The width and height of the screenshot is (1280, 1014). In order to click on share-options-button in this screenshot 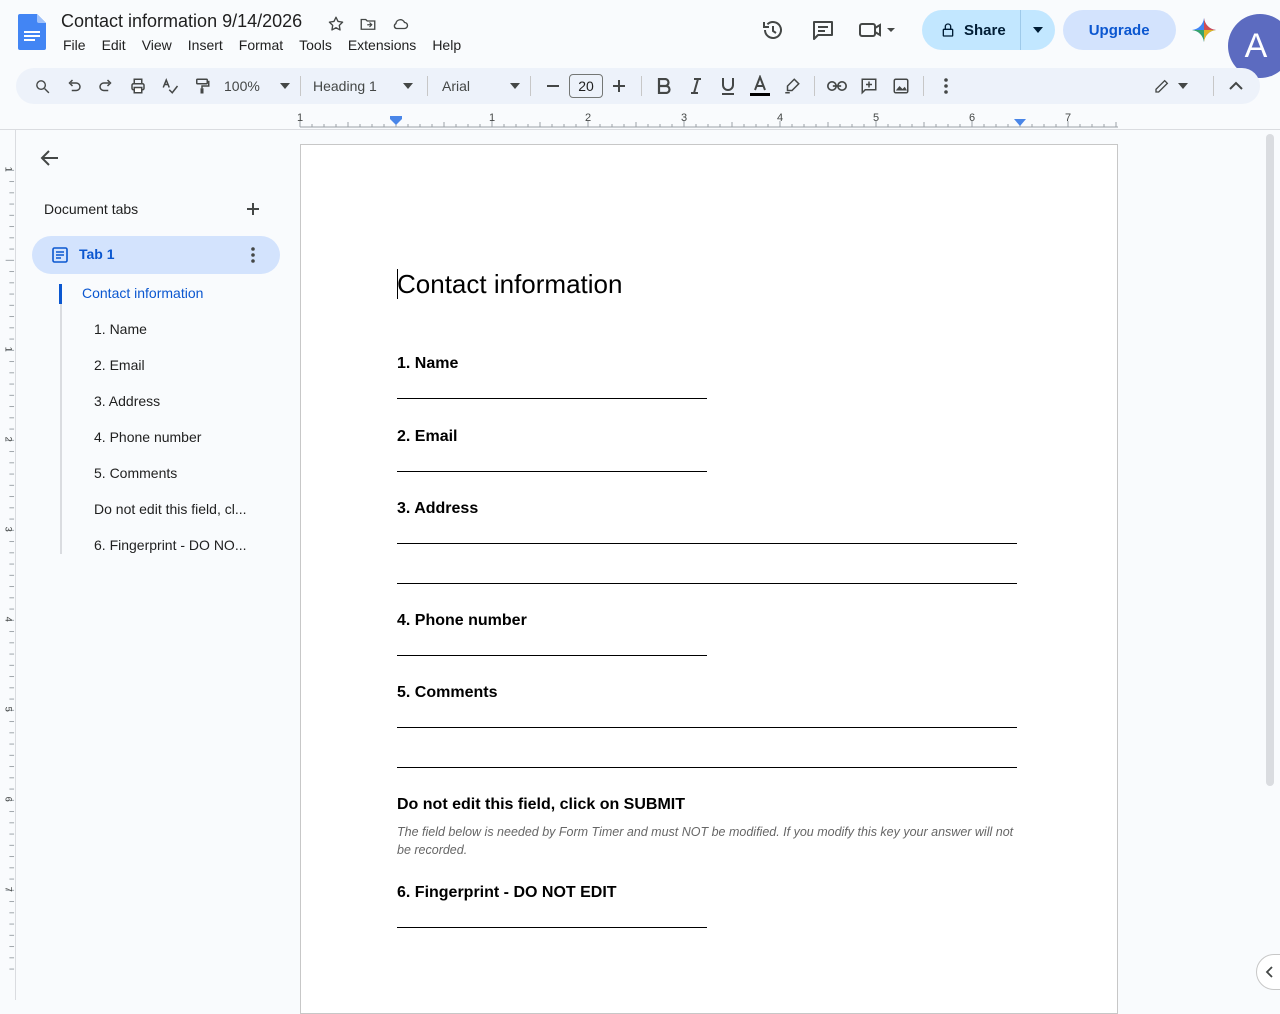, I will do `click(1038, 30)`.